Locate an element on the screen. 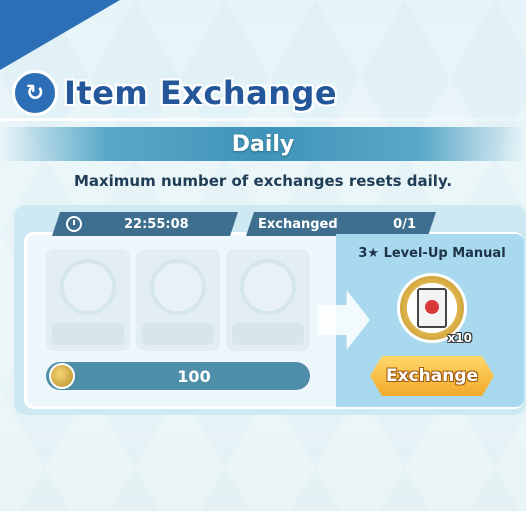 The width and height of the screenshot is (526, 511). timer-tag: 22:55:08 is located at coordinates (145, 224).